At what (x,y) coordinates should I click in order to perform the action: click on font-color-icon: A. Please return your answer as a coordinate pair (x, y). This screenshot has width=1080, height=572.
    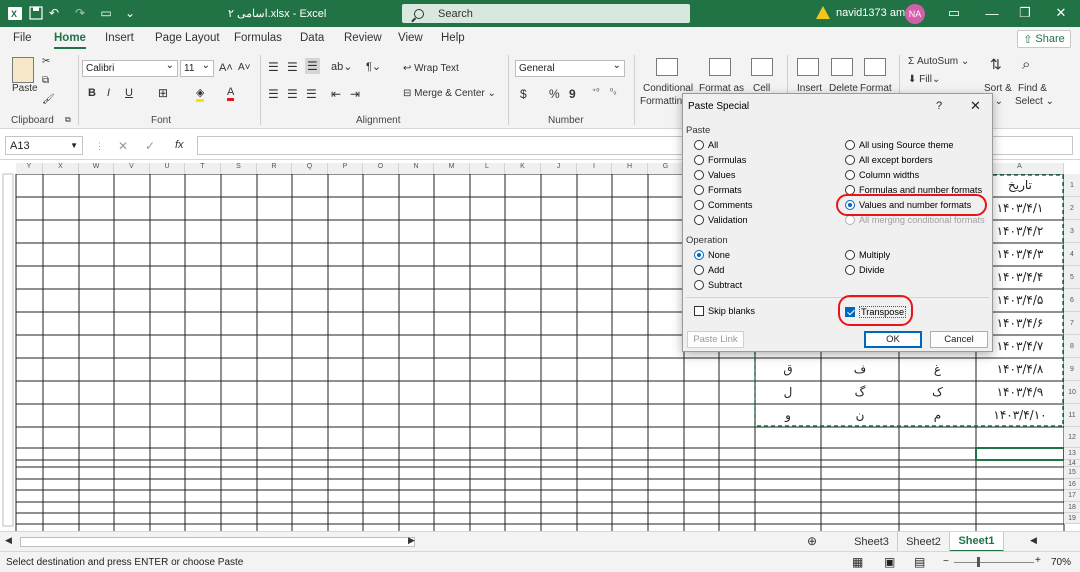
    Looking at the image, I should click on (231, 93).